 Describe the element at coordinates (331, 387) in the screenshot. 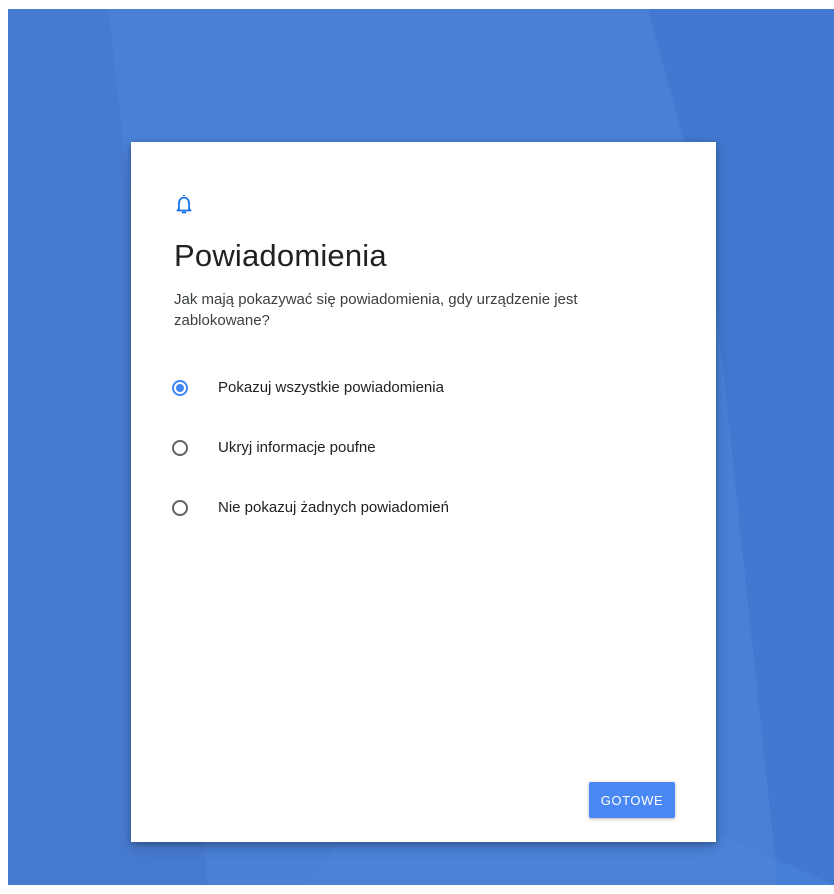

I see `option-label: Pokazuj wszystkie powiadomienia` at that location.